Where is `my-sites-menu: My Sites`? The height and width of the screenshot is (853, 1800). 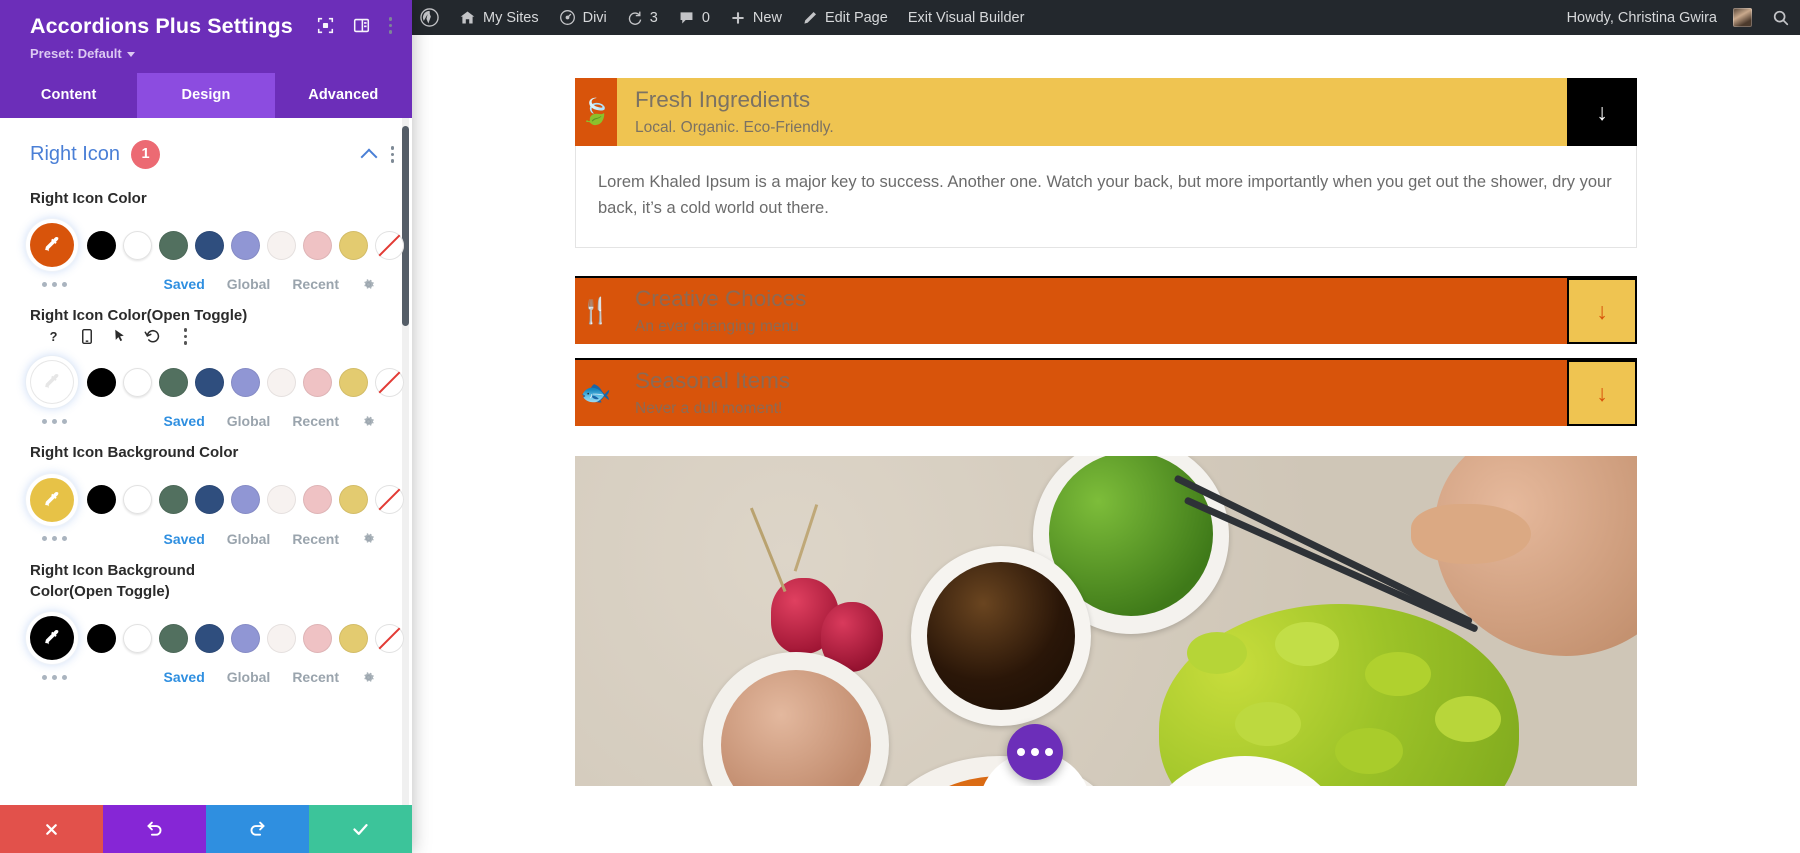
my-sites-menu: My Sites is located at coordinates (499, 17).